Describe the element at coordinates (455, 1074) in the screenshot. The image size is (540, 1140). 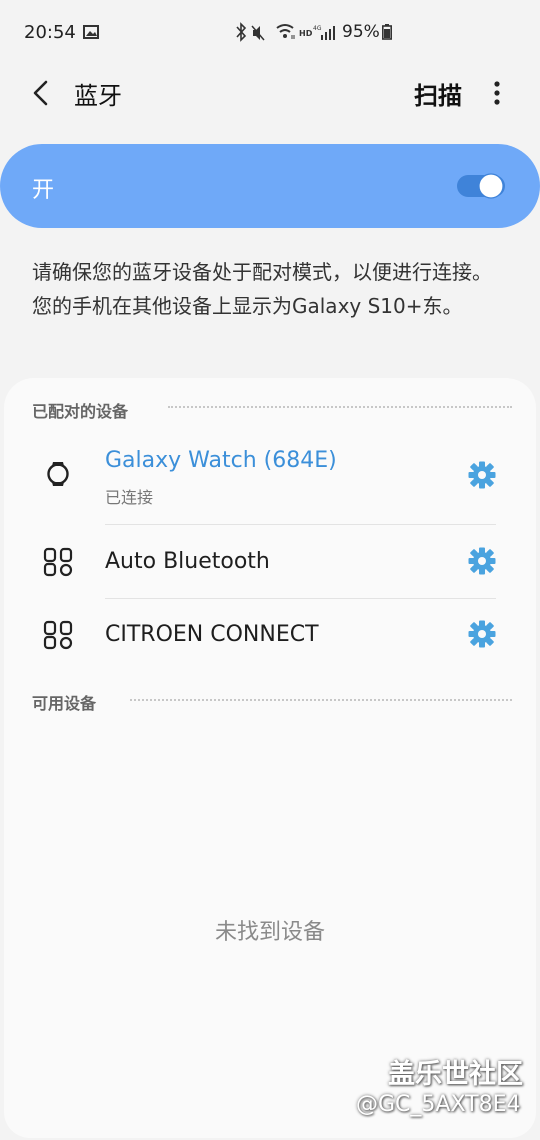
I see `watermark-title: 盖乐世社区` at that location.